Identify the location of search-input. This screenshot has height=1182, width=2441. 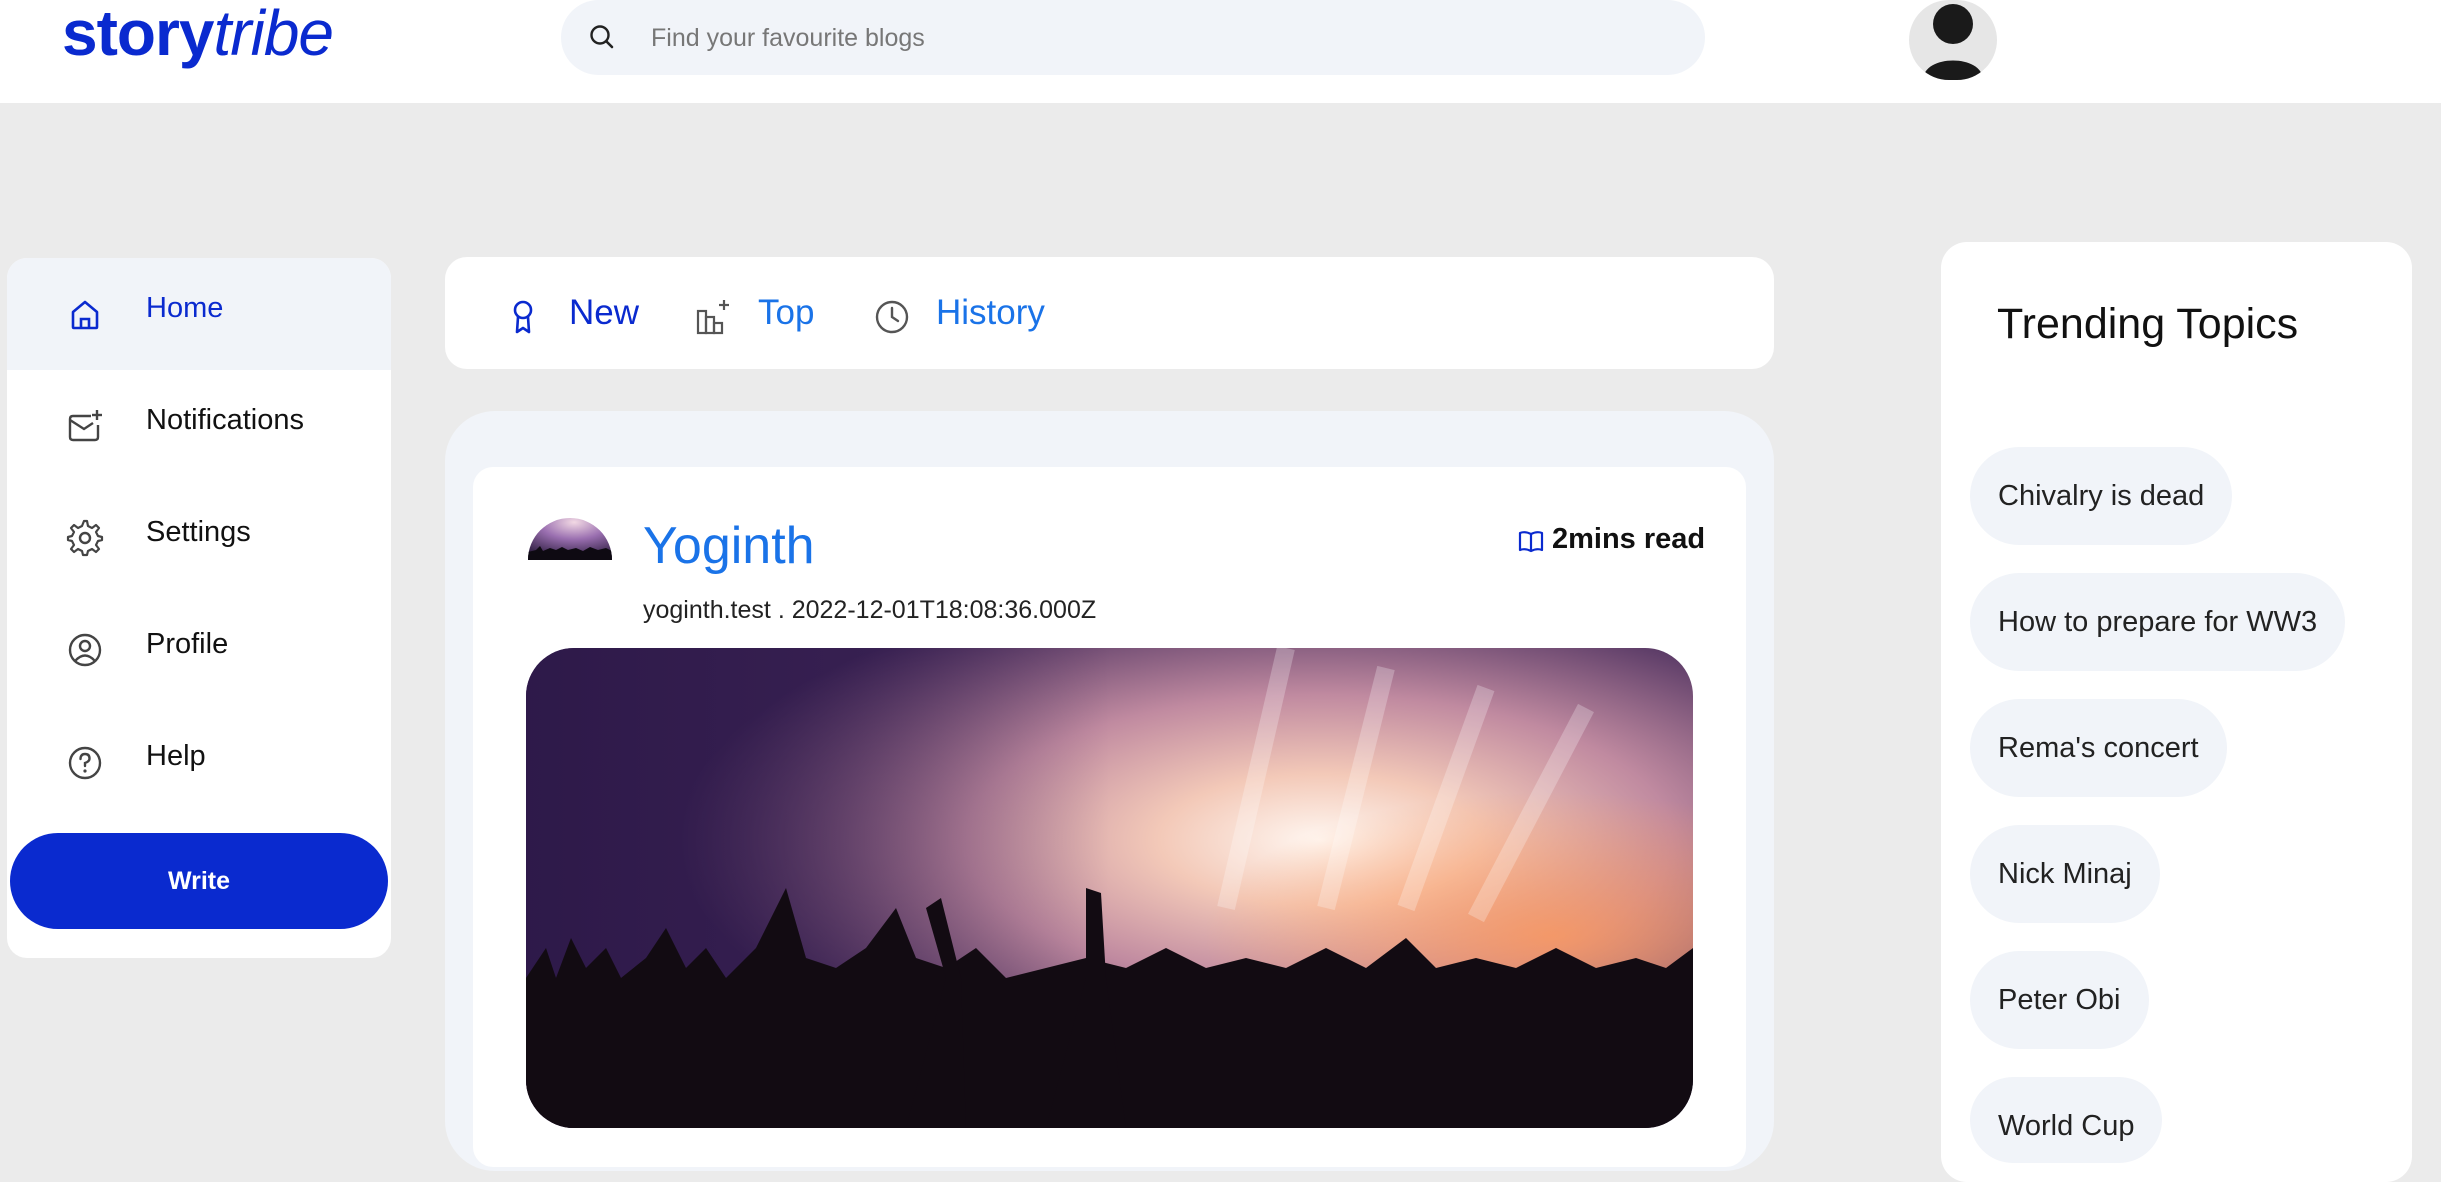
(1151, 38).